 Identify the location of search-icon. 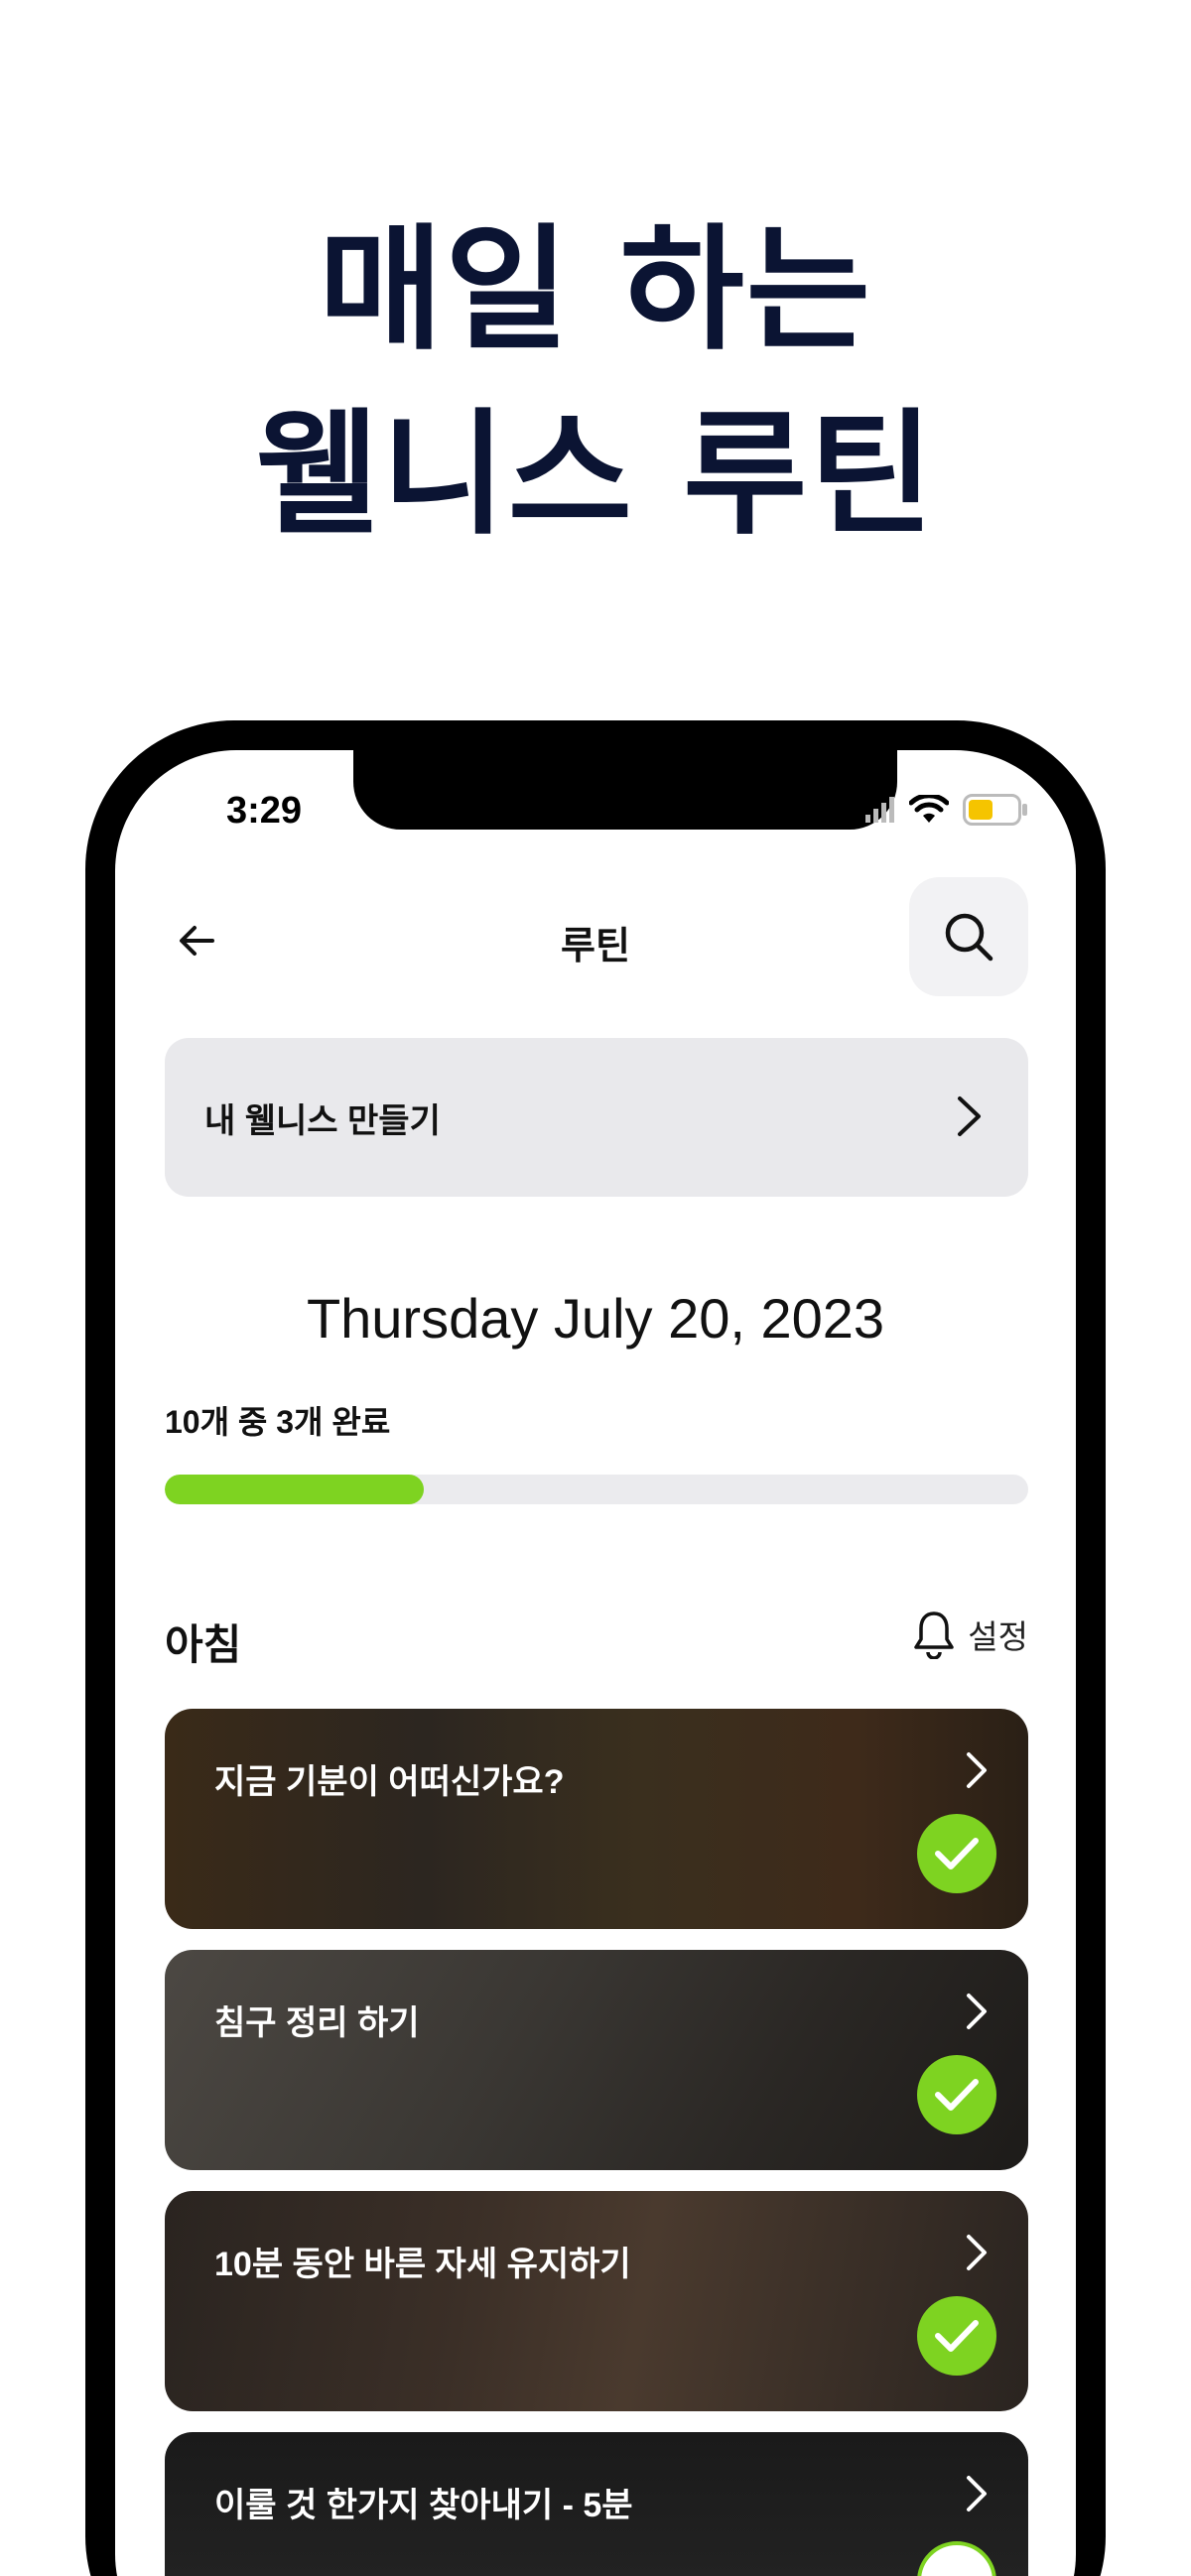
(969, 938).